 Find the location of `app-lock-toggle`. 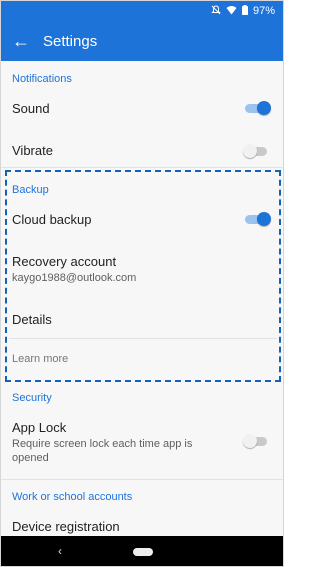

app-lock-toggle is located at coordinates (256, 441).